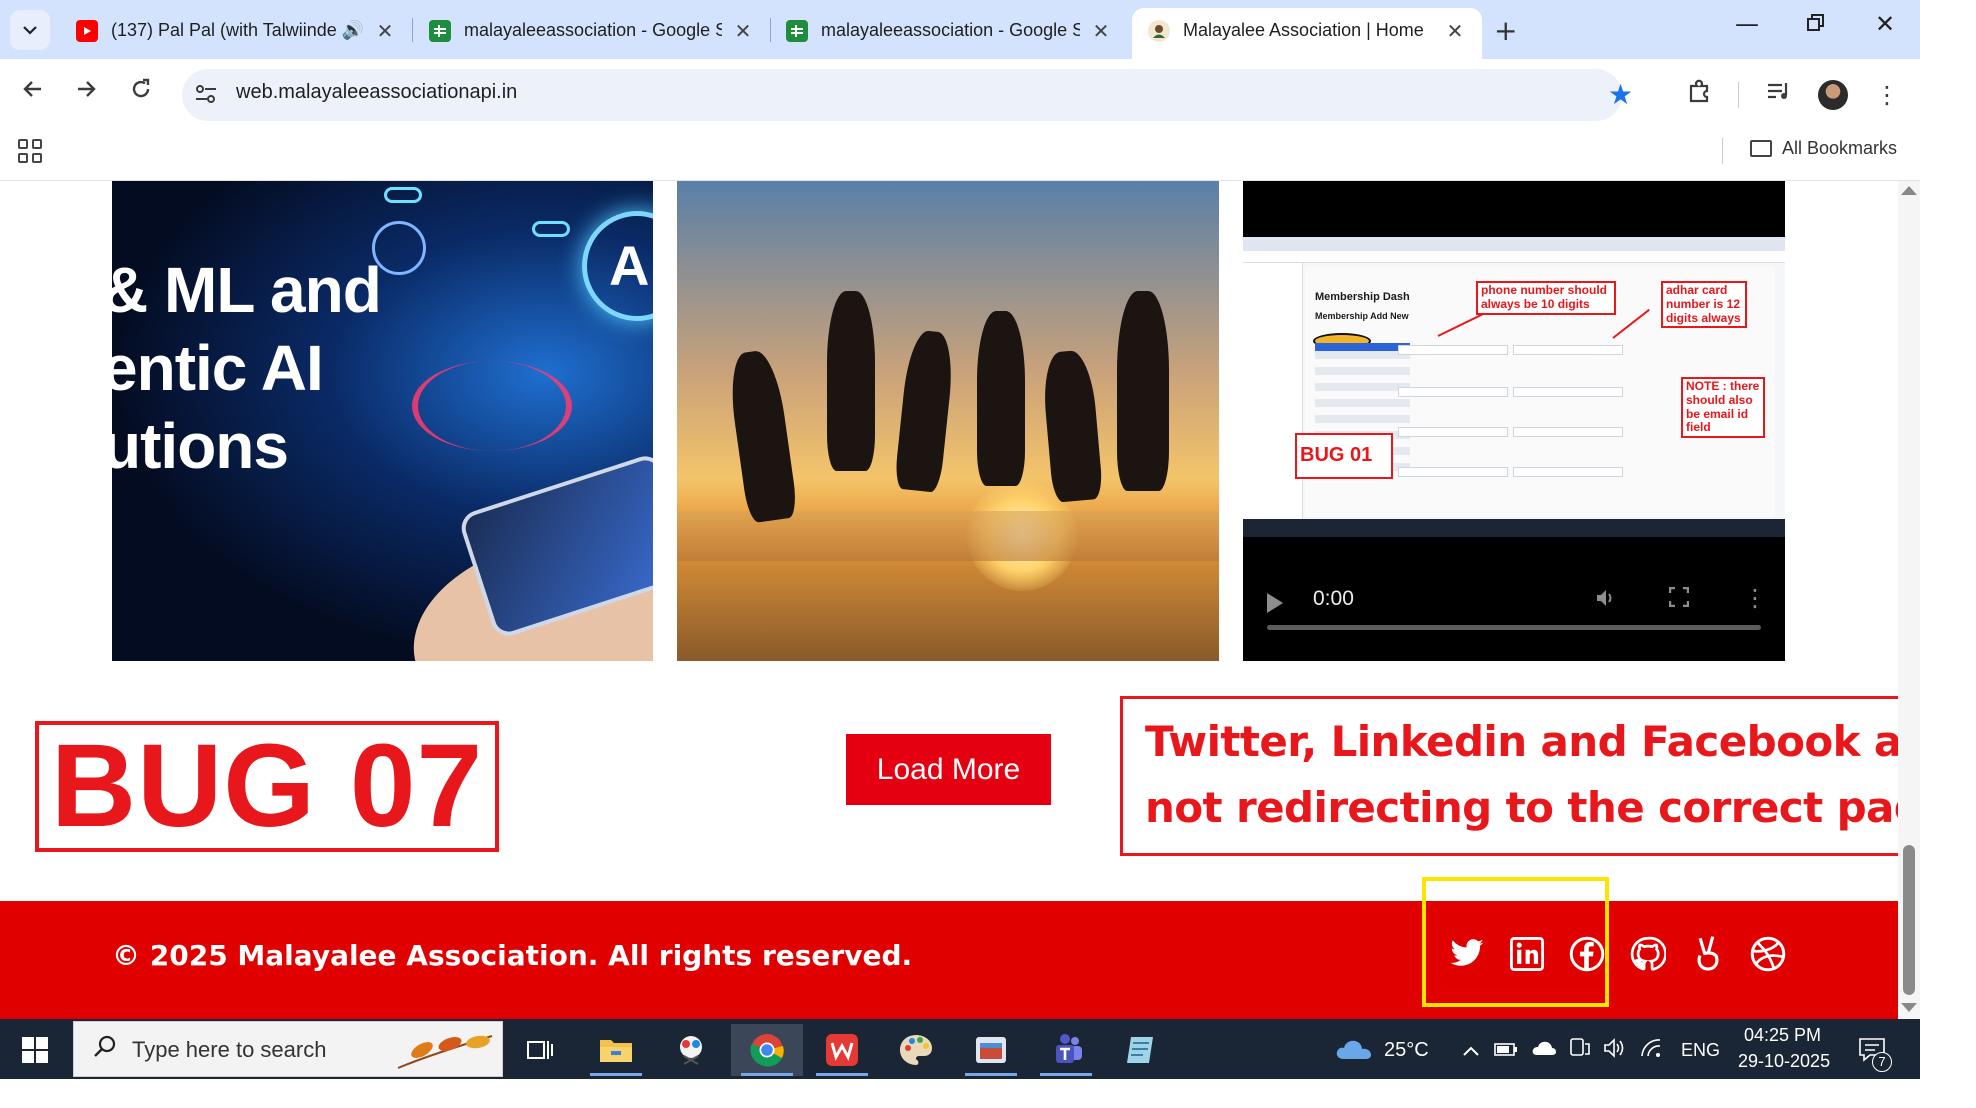 This screenshot has height=1108, width=1976. I want to click on arrow-left-icon, so click(32, 89).